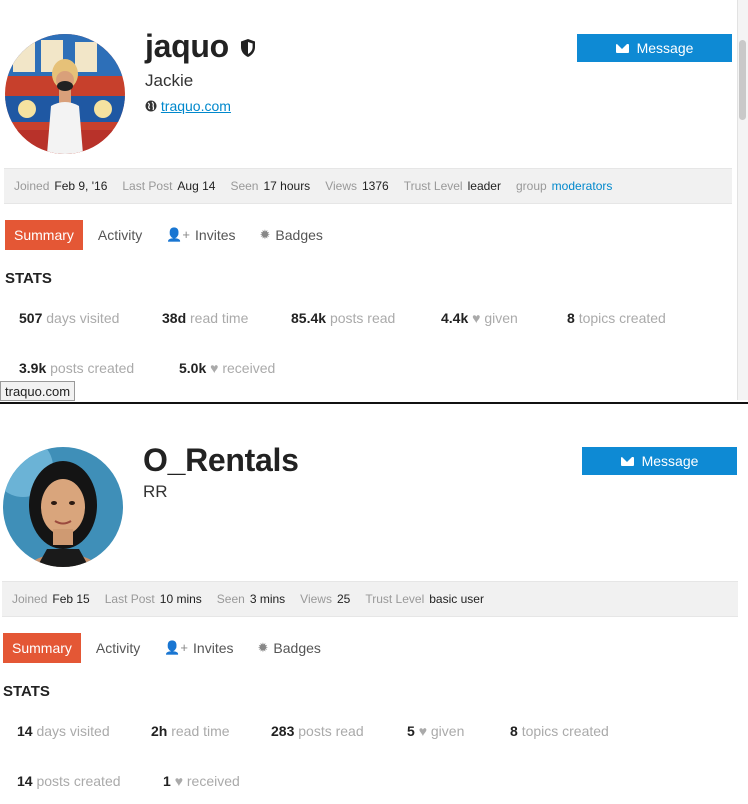  I want to click on message-button-label: Message, so click(670, 461).